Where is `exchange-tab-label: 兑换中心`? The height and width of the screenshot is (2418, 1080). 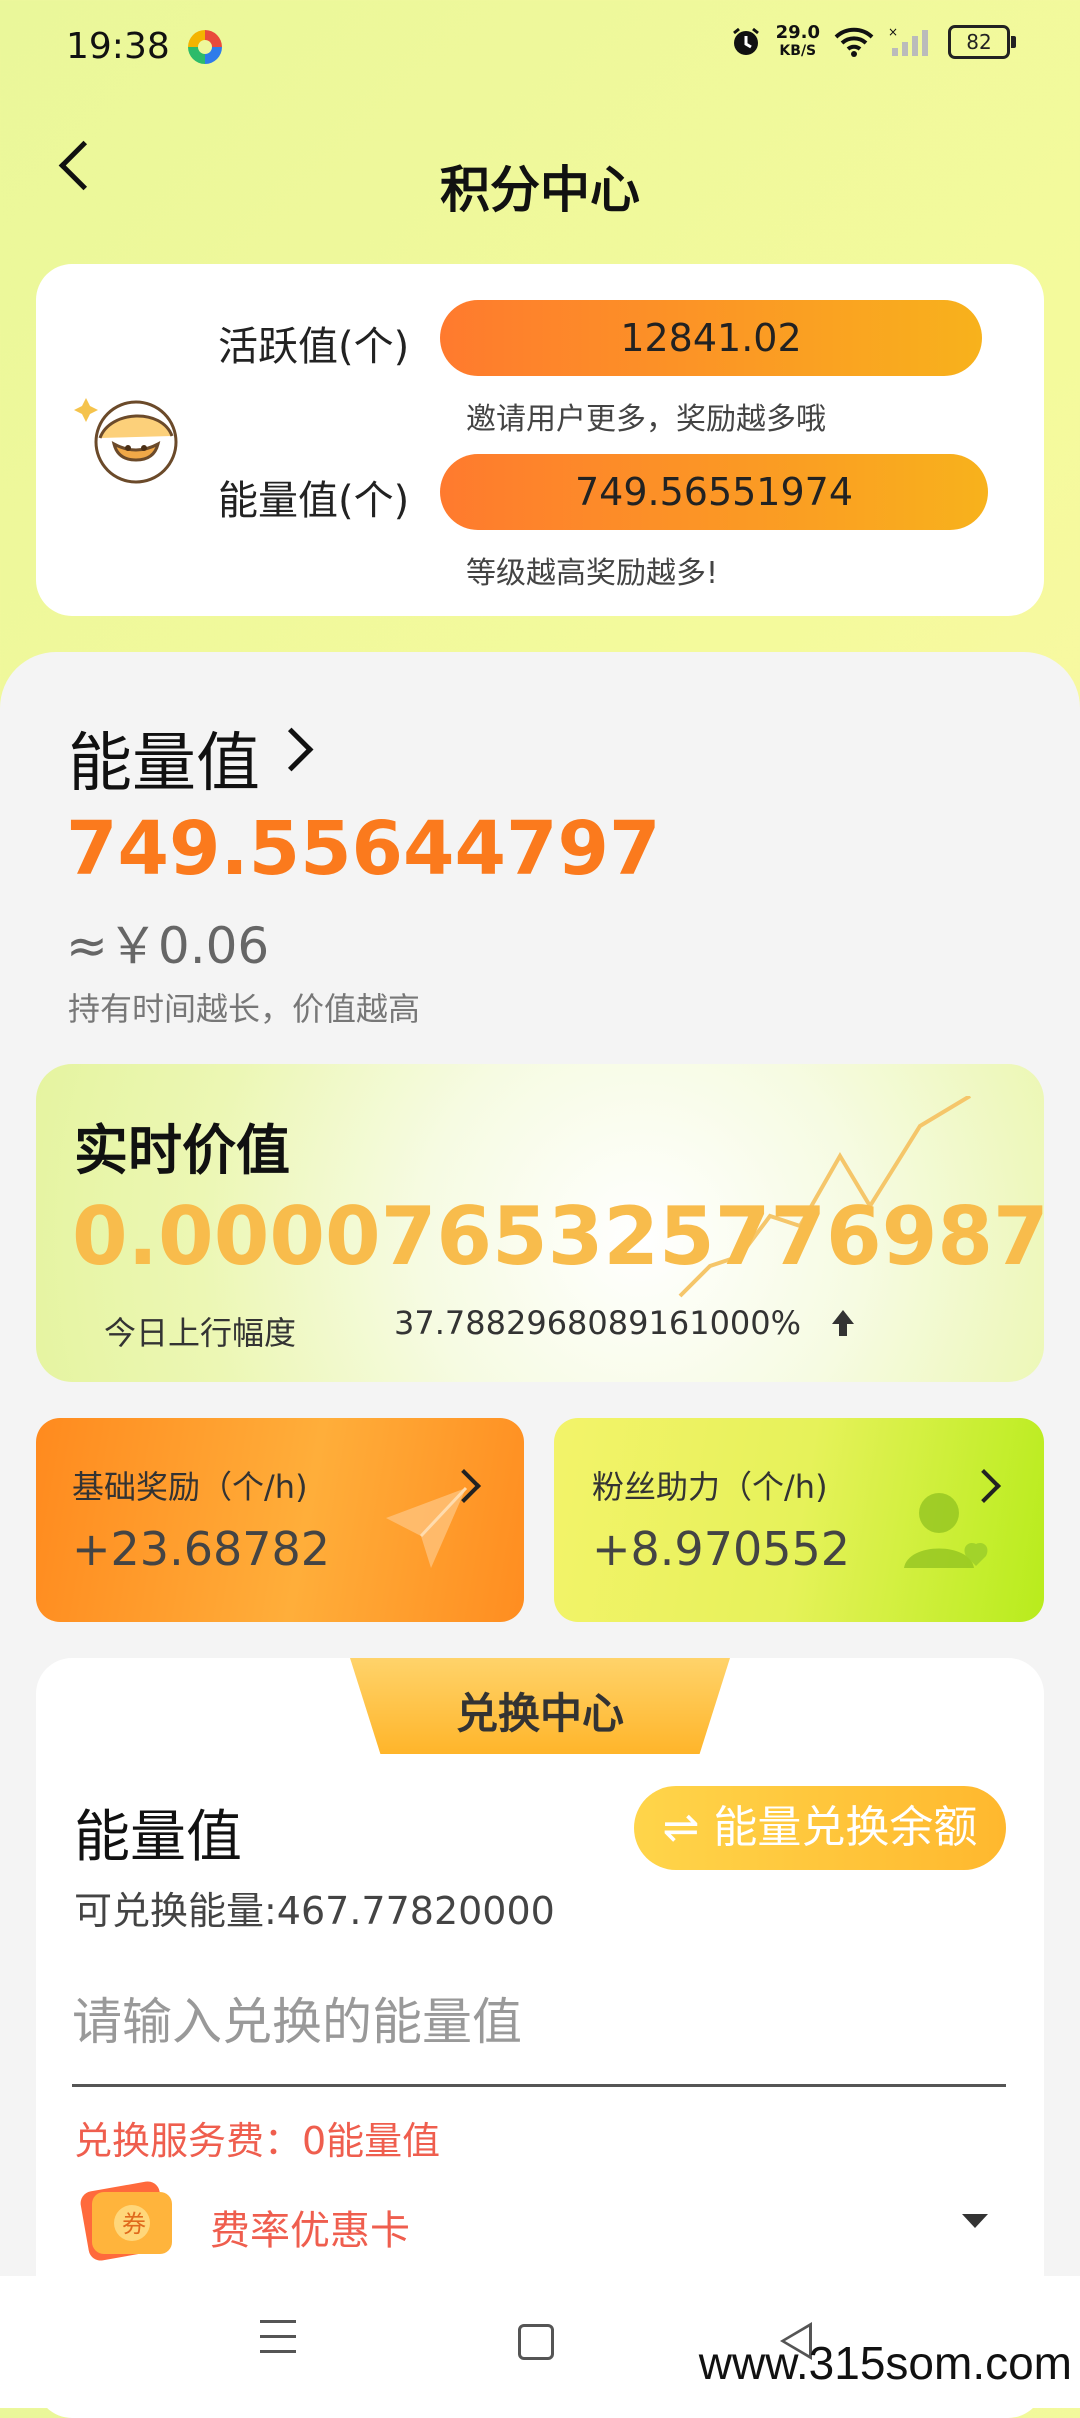
exchange-tab-label: 兑换中心 is located at coordinates (539, 1713).